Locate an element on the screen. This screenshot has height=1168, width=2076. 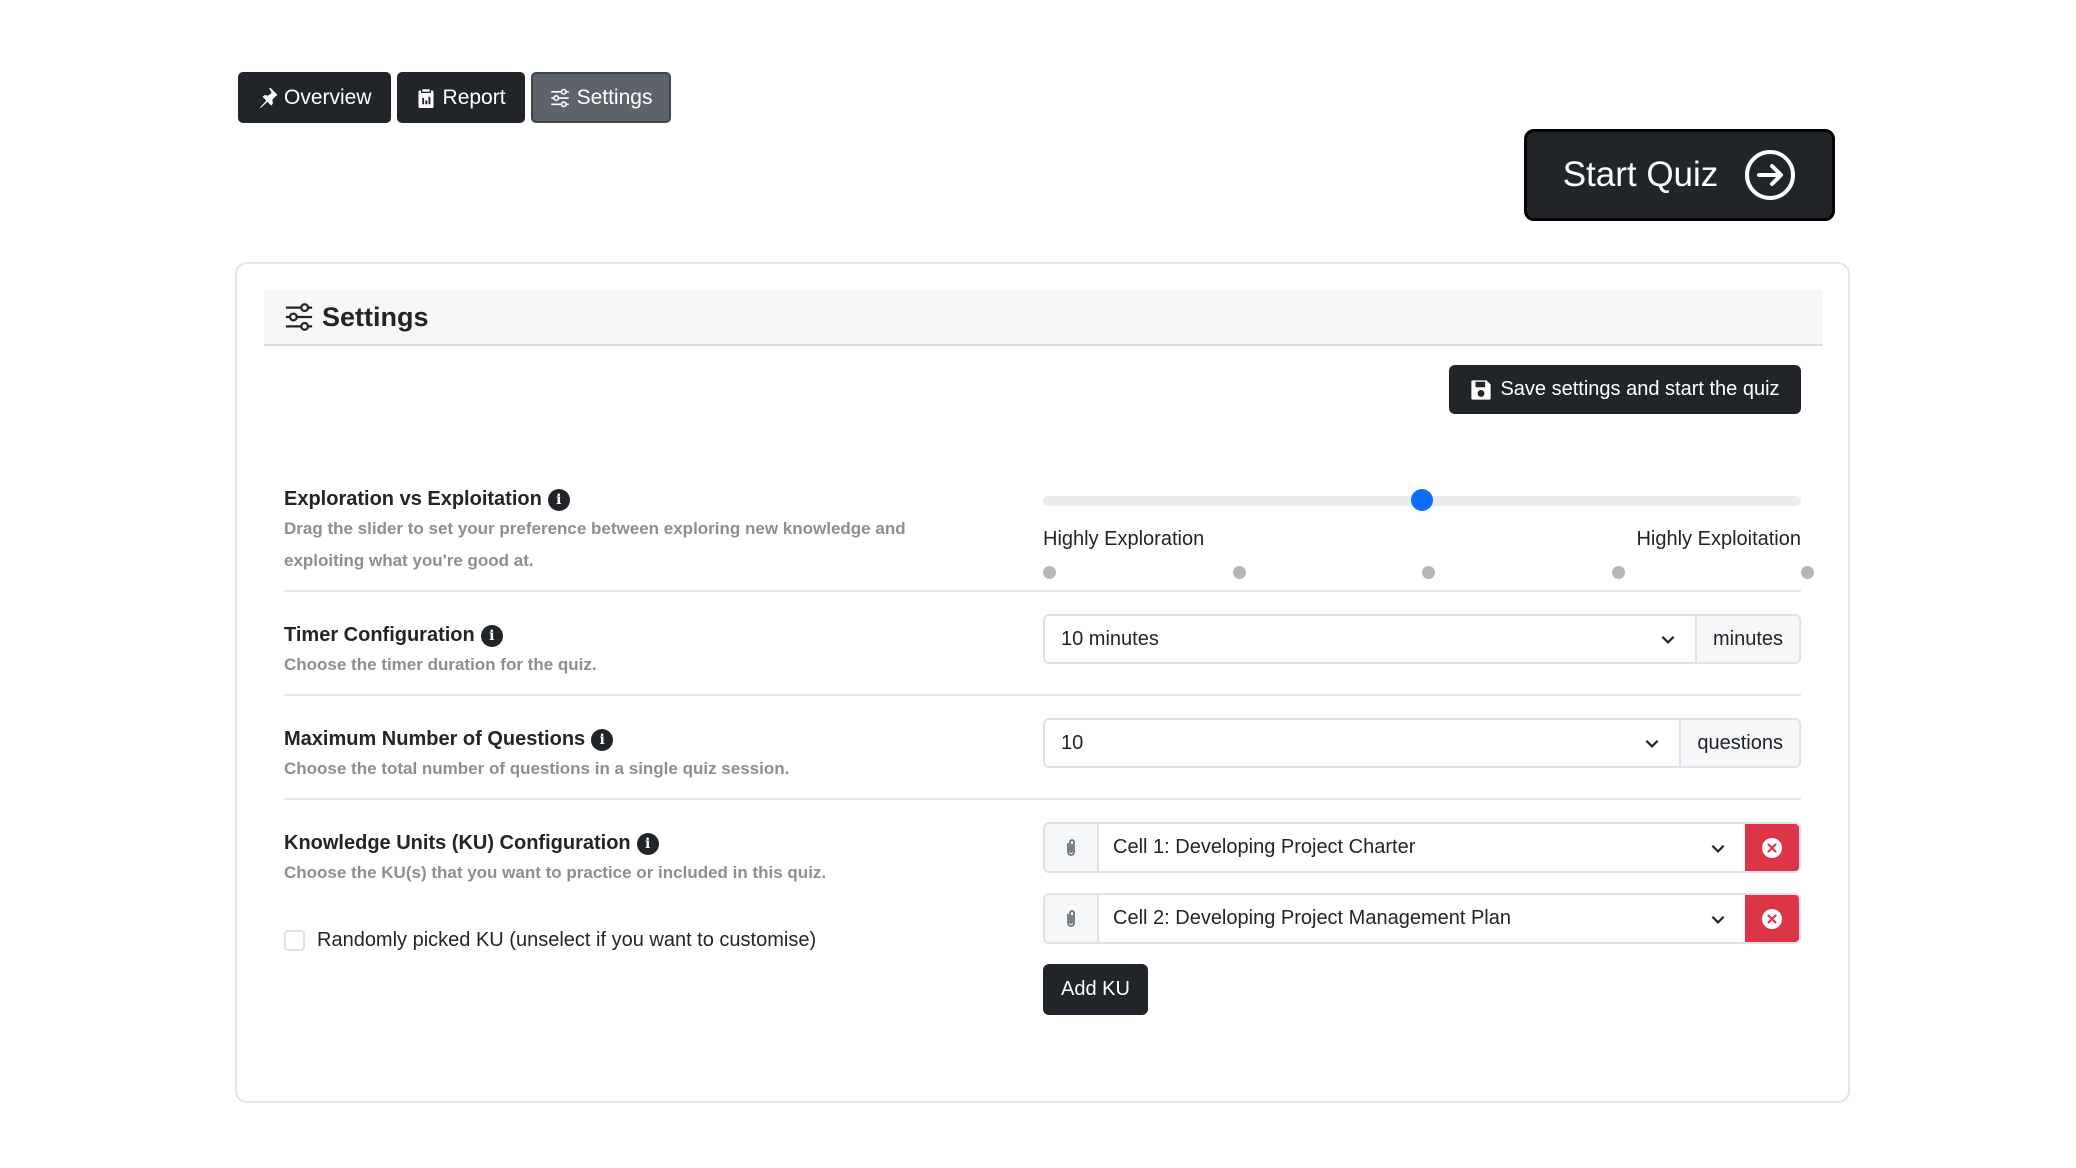
start-quiz-button: Start Quiz is located at coordinates (1679, 175).